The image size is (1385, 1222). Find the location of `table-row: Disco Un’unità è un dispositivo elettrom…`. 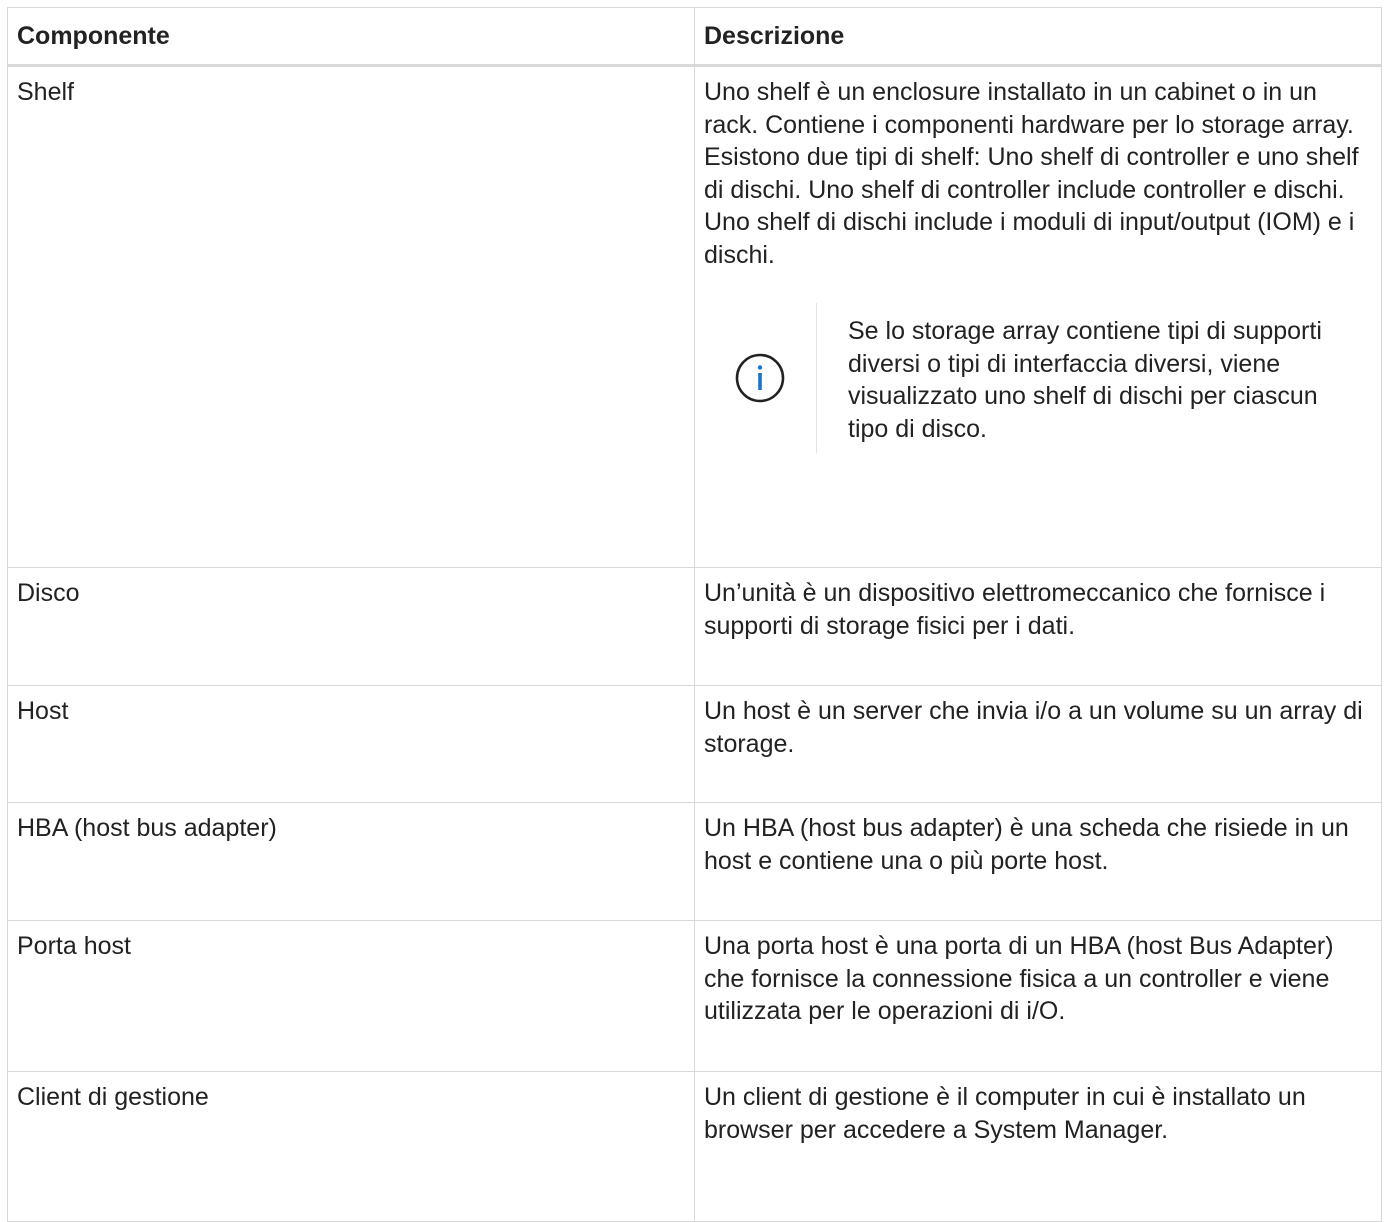

table-row: Disco Un’unità è un dispositivo elettrom… is located at coordinates (694, 626).